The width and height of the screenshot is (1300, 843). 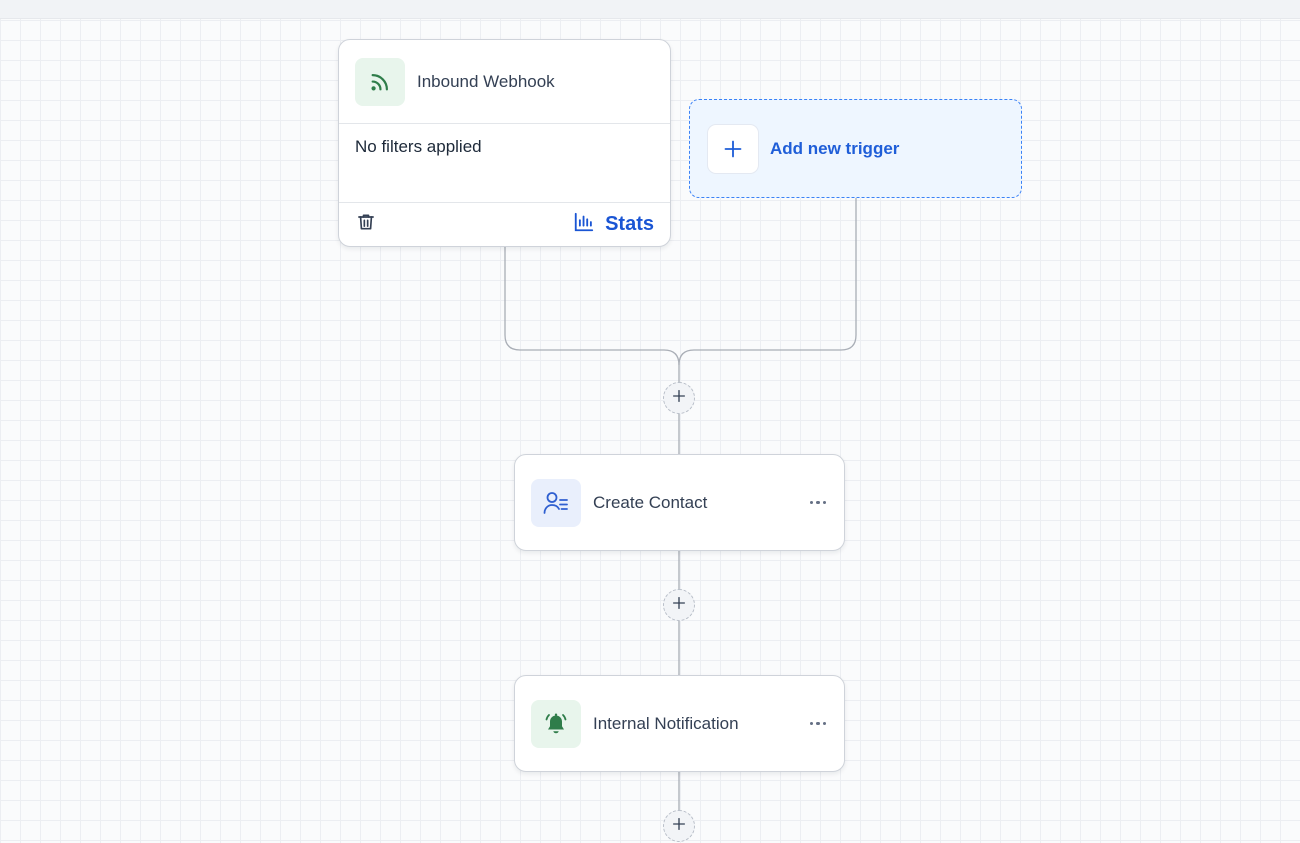 I want to click on rss-feed-icon, so click(x=380, y=81).